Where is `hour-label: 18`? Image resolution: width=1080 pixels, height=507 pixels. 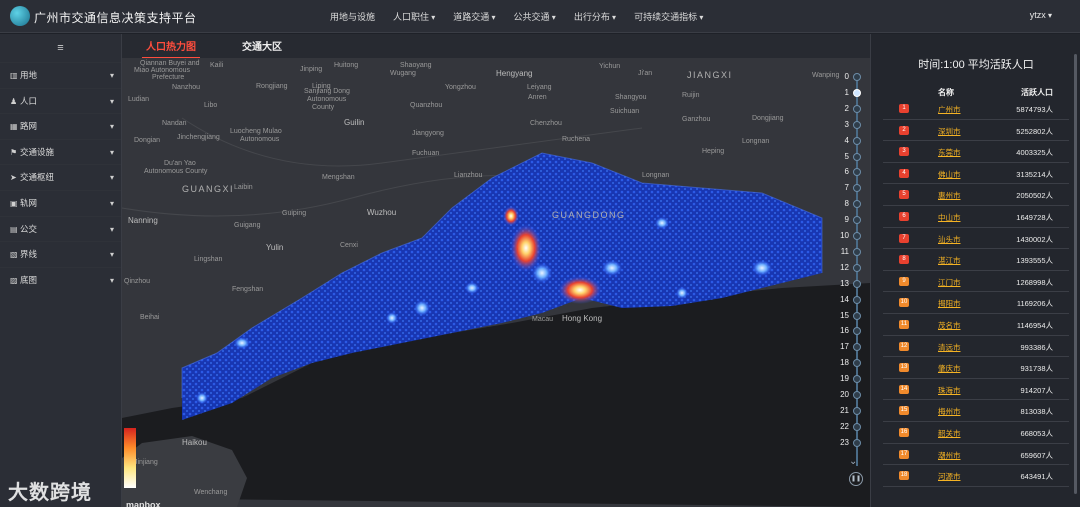
hour-label: 18 is located at coordinates (840, 362).